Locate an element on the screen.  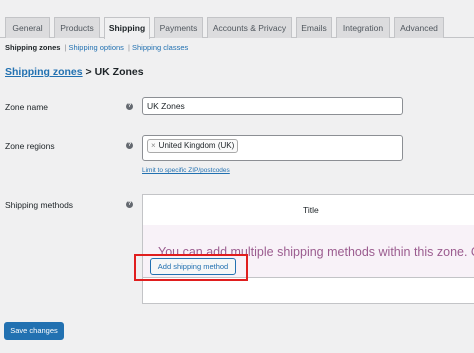
shipping-methods-label: Shipping methods is located at coordinates (39, 205).